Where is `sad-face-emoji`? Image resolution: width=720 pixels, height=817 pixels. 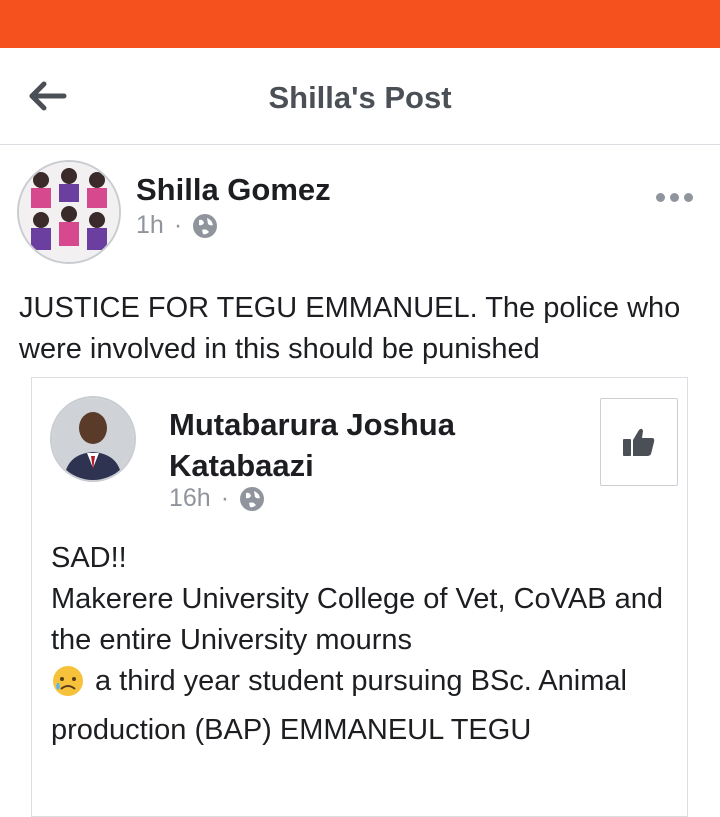 sad-face-emoji is located at coordinates (68, 687).